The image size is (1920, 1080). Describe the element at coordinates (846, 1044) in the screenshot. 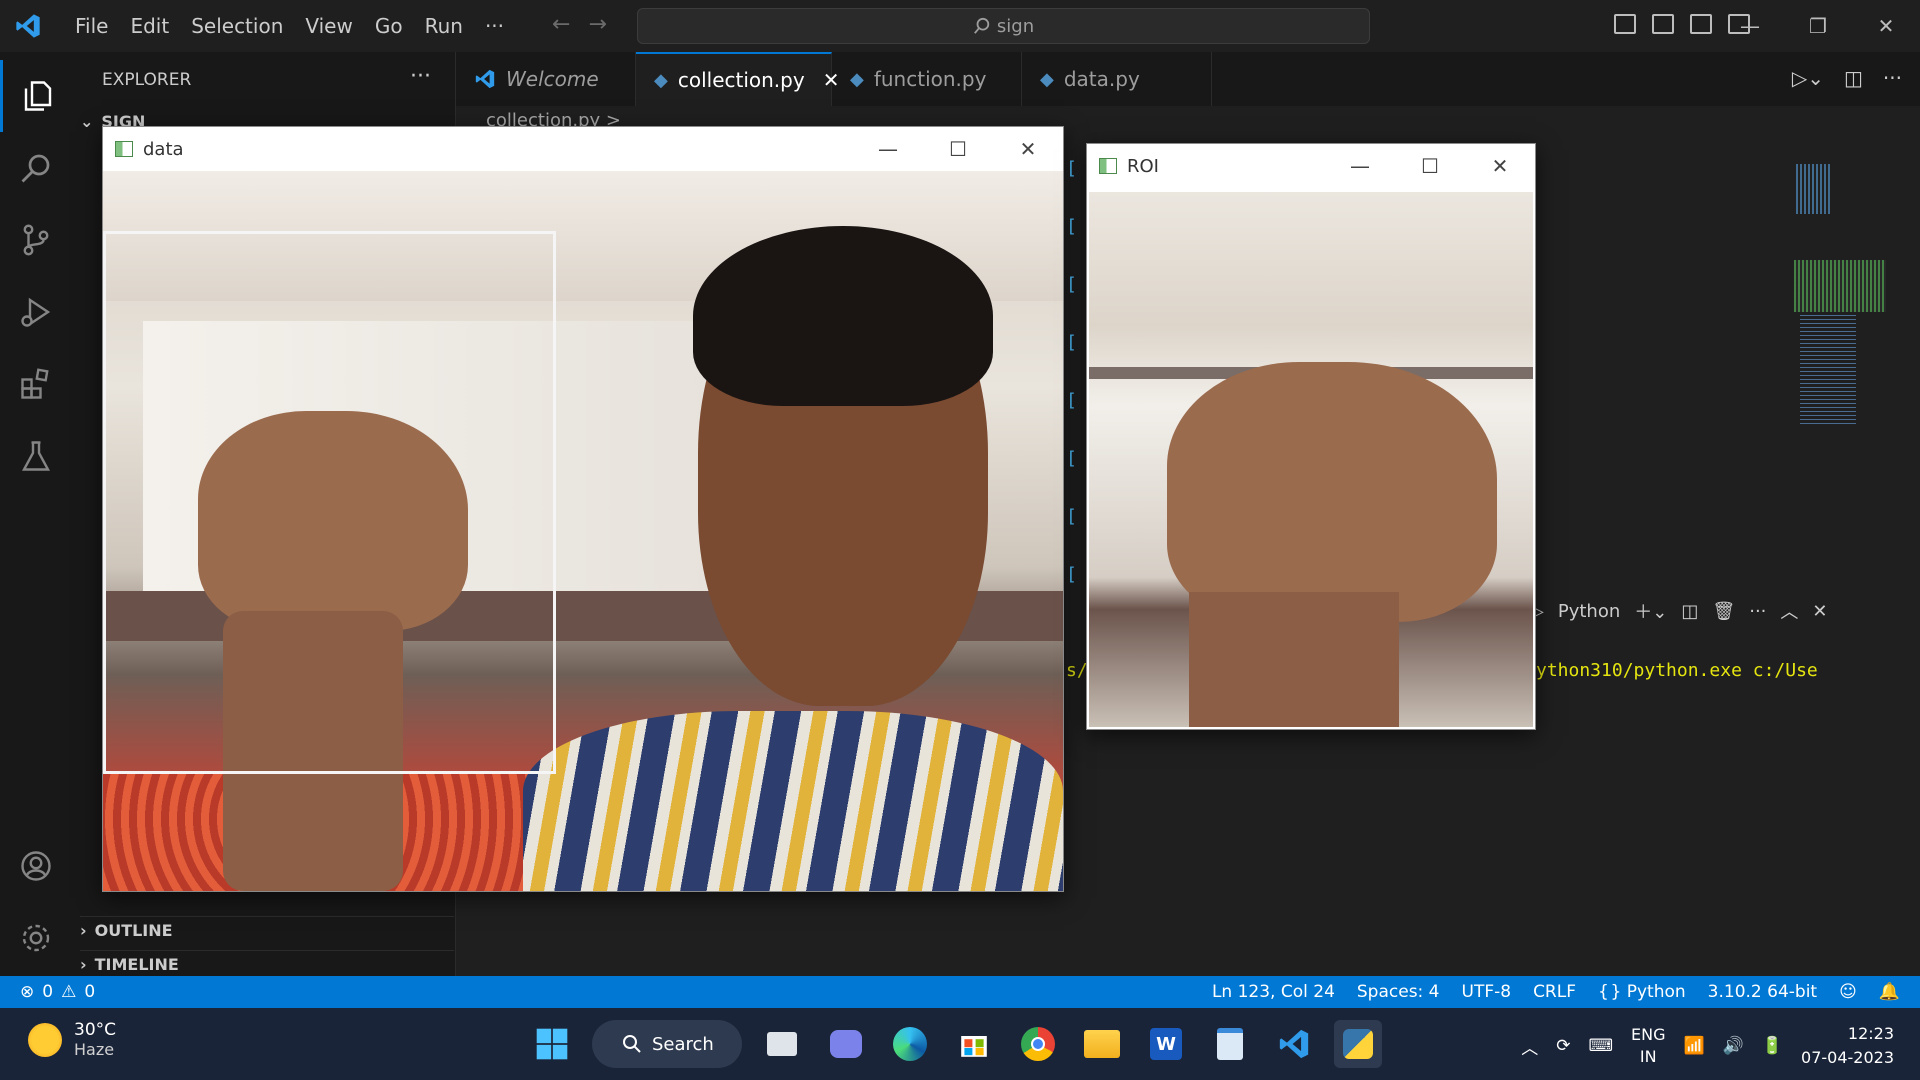

I see `teams-chat-icon` at that location.